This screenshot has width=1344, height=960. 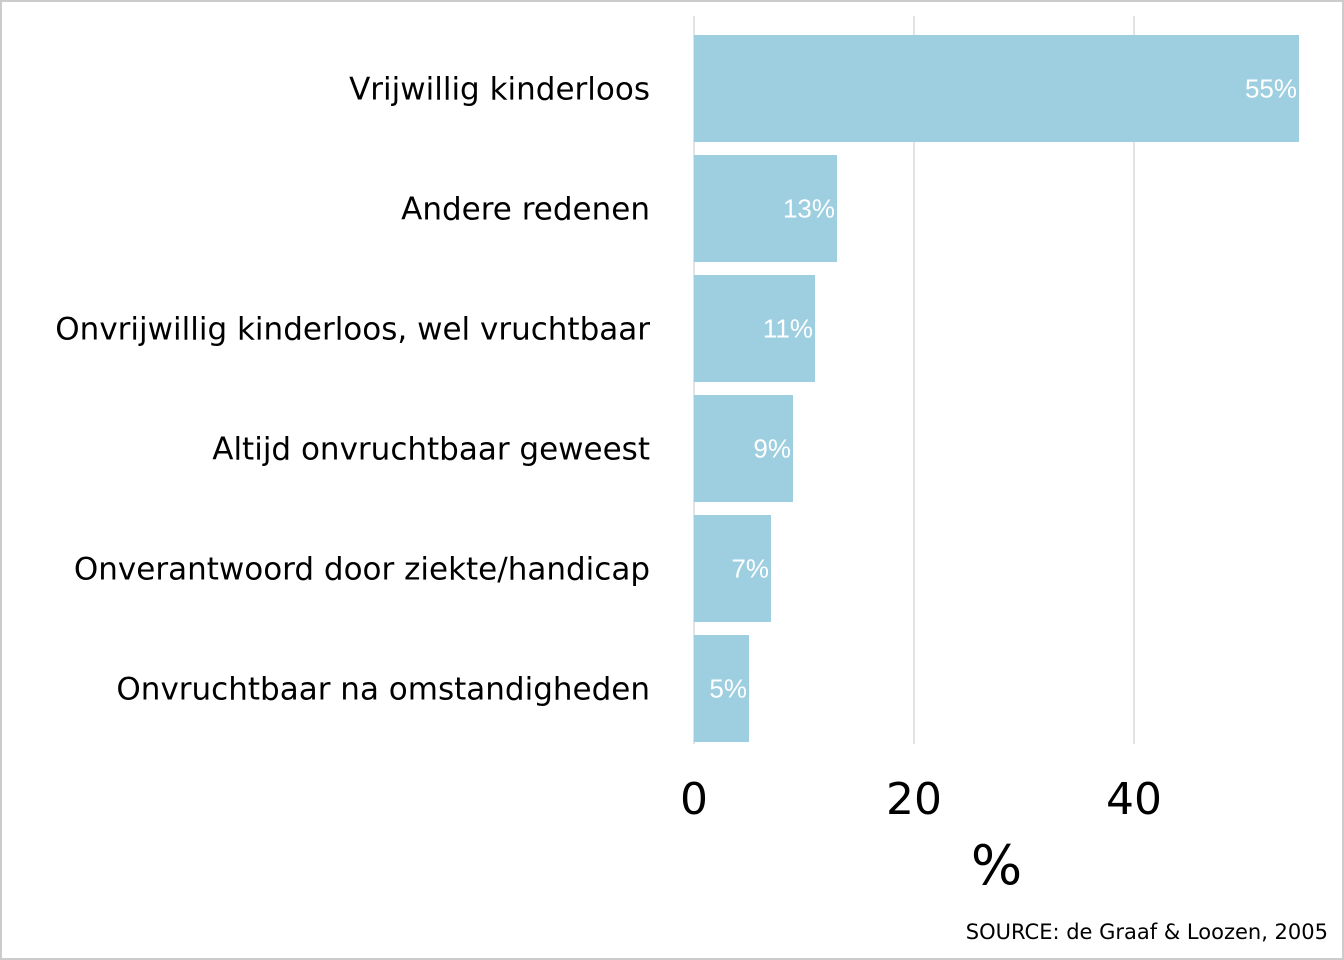 I want to click on bar-value-label-5: 5%, so click(x=728, y=689).